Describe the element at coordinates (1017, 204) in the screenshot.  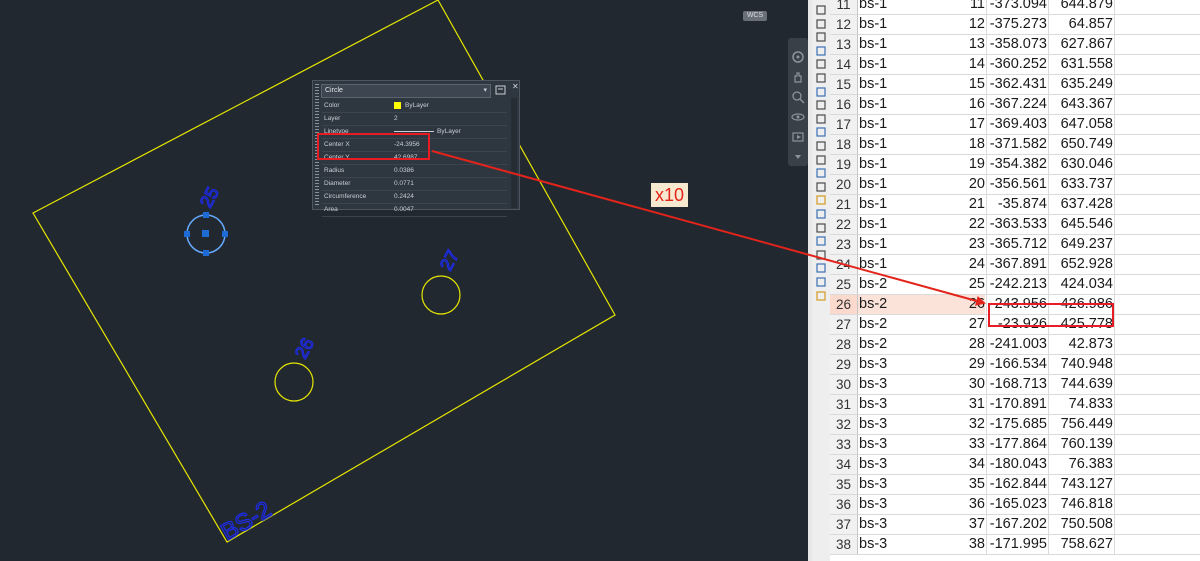
I see `cell-x: -35.874` at that location.